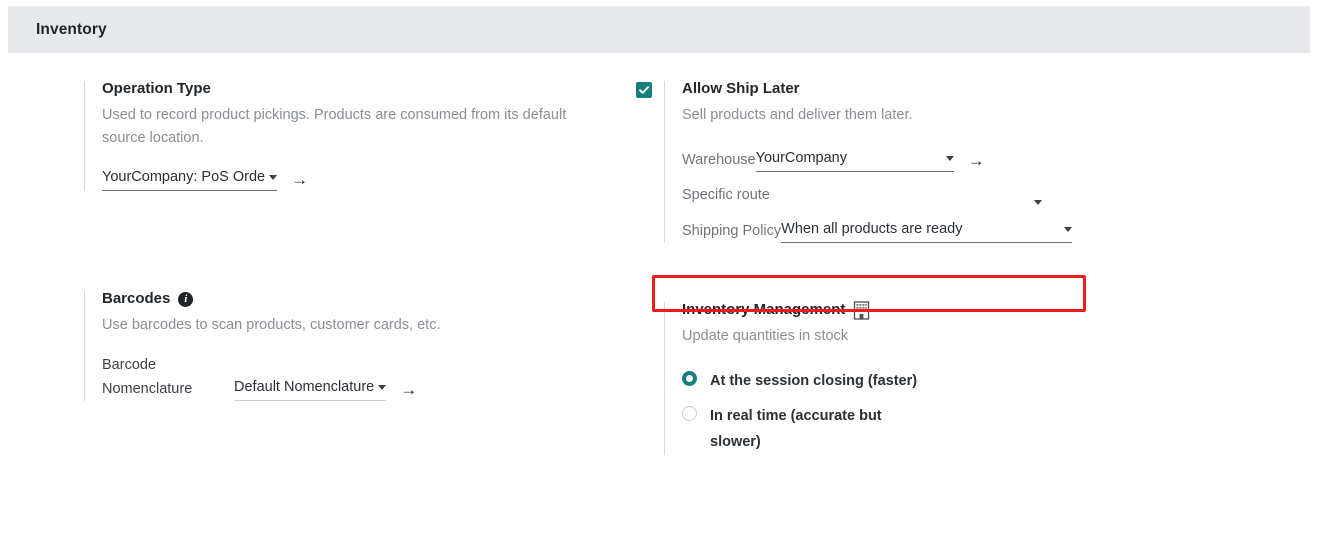 The width and height of the screenshot is (1328, 560). I want to click on specific-route-field-row: Specific route, so click(862, 195).